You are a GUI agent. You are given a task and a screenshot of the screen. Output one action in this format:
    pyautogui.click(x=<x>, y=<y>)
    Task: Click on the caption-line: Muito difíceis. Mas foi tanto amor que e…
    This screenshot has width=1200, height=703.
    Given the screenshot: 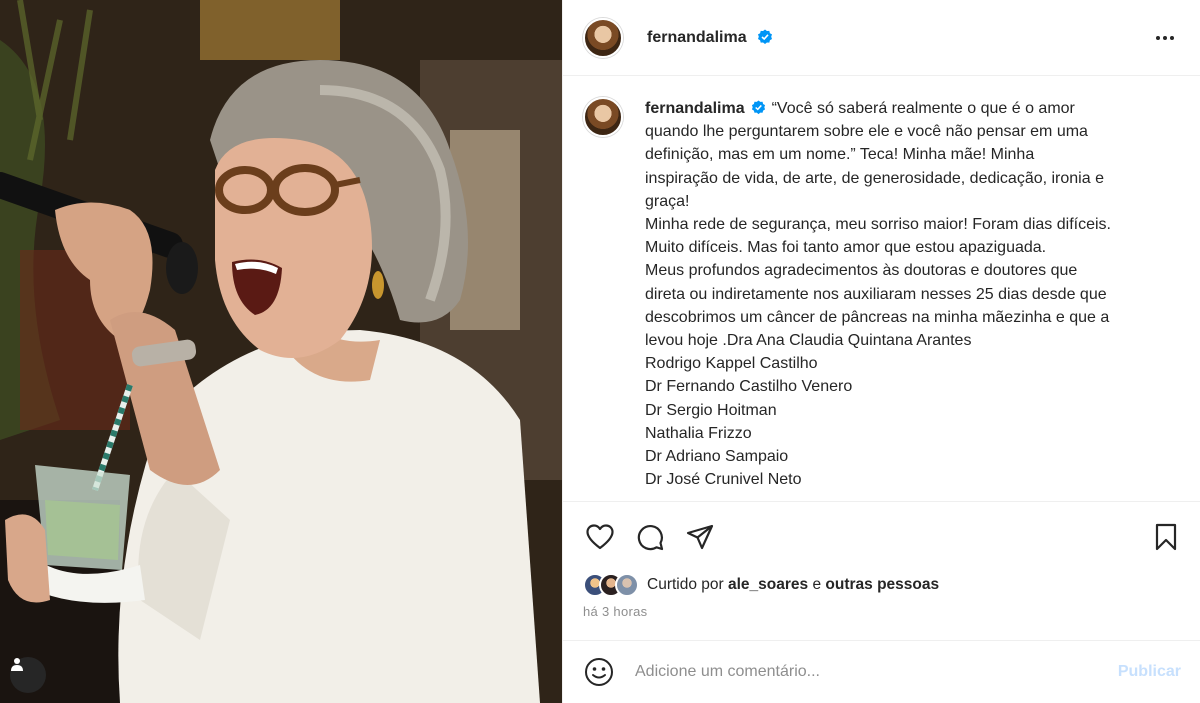 What is the action you would take?
    pyautogui.click(x=846, y=248)
    